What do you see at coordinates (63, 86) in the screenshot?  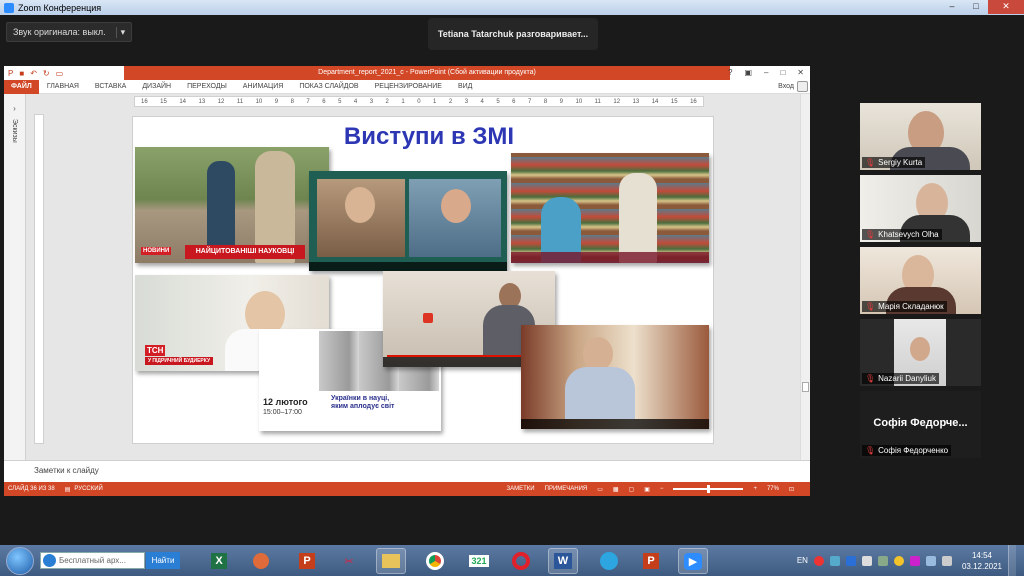 I see `tab-home: ГЛАВНАЯ` at bounding box center [63, 86].